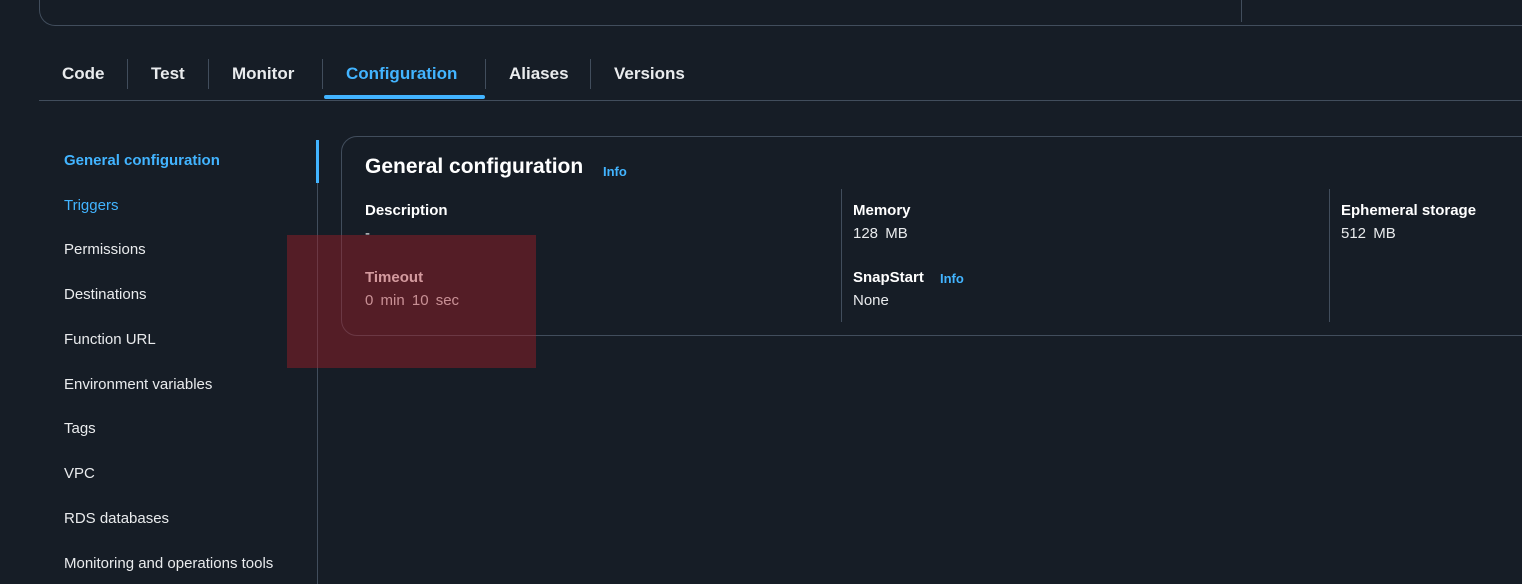 The width and height of the screenshot is (1522, 584). What do you see at coordinates (110, 339) in the screenshot?
I see `nav-function-url: Function URL` at bounding box center [110, 339].